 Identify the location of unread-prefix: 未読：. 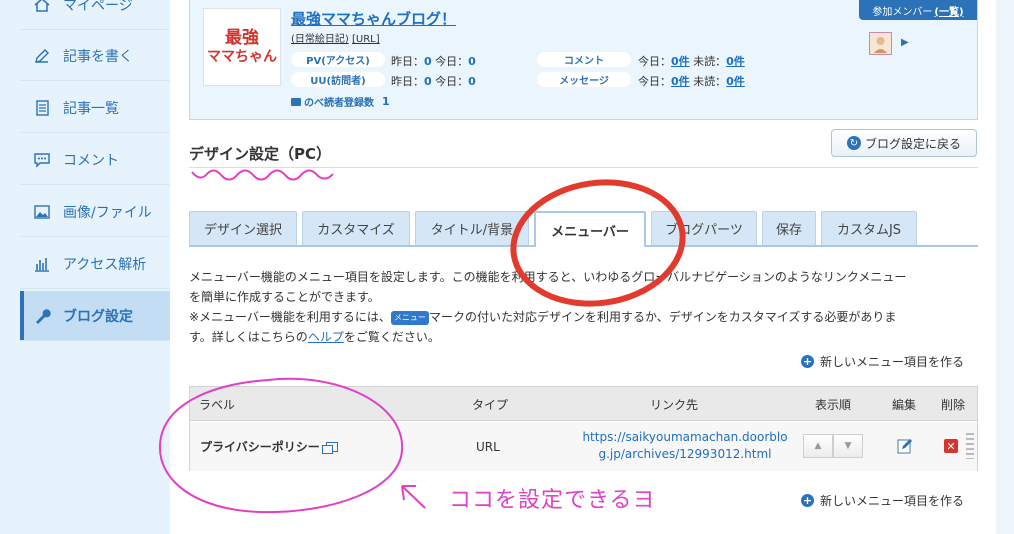
(710, 81).